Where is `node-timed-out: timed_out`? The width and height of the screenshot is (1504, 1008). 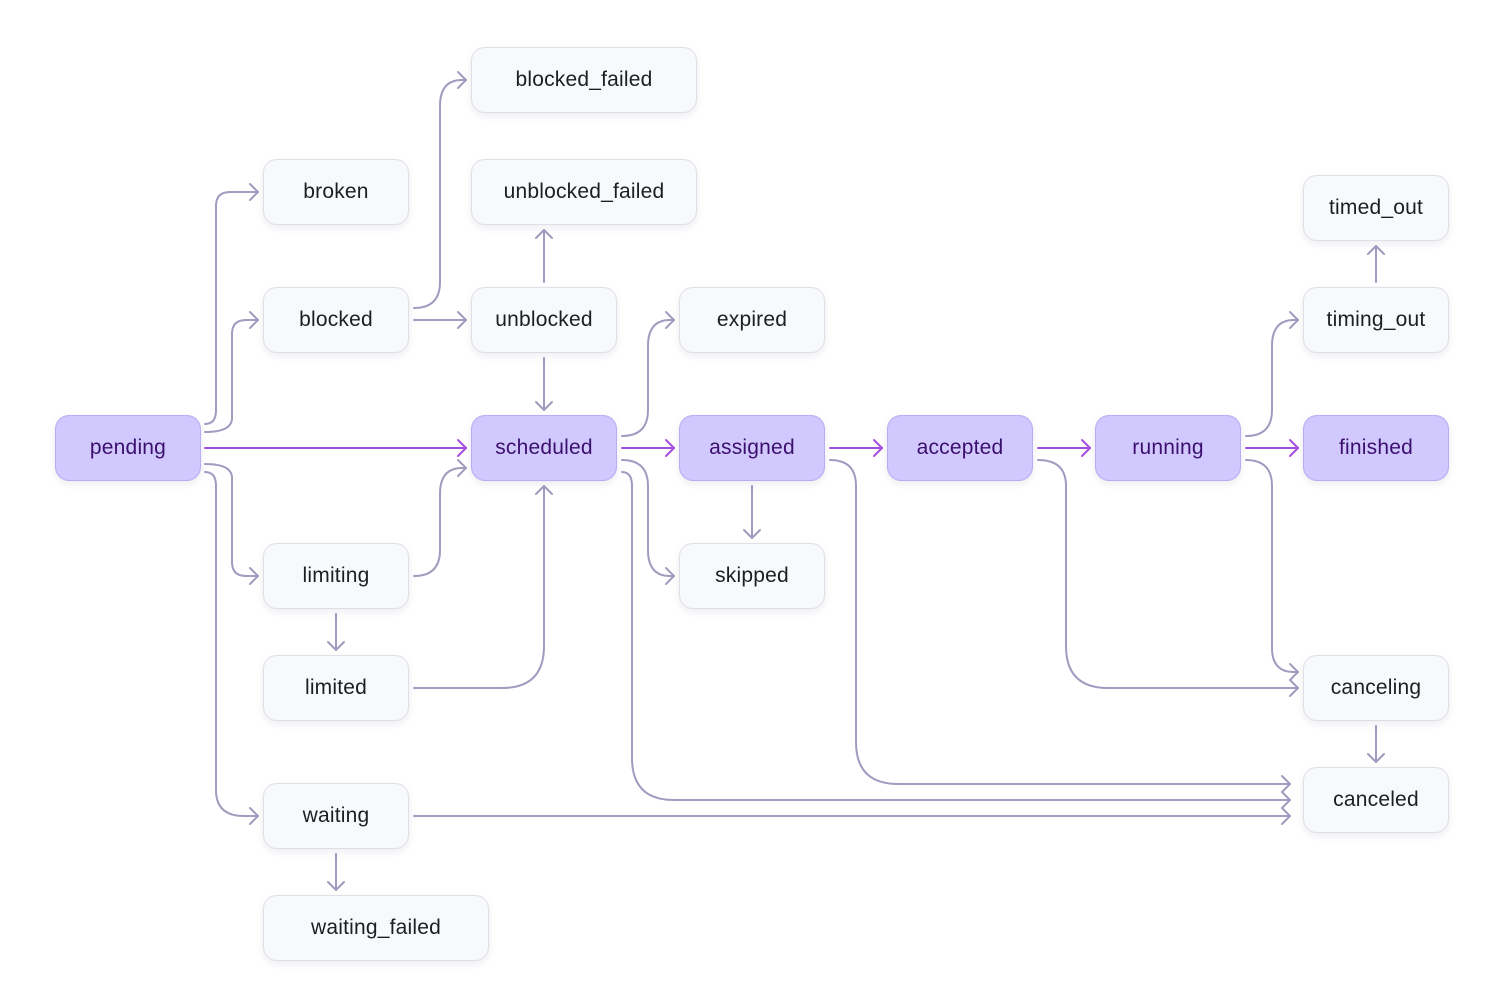 node-timed-out: timed_out is located at coordinates (1376, 208).